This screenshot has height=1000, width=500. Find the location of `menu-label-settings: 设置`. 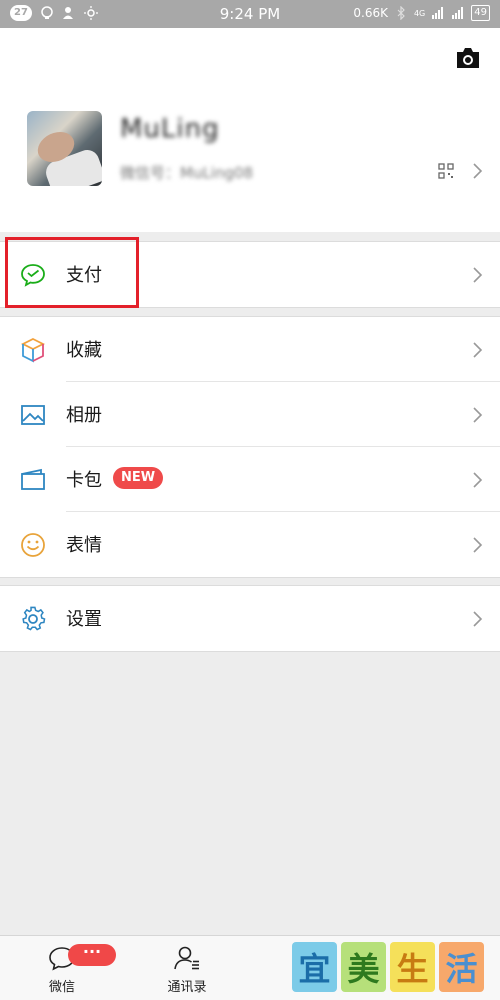

menu-label-settings: 设置 is located at coordinates (84, 619).